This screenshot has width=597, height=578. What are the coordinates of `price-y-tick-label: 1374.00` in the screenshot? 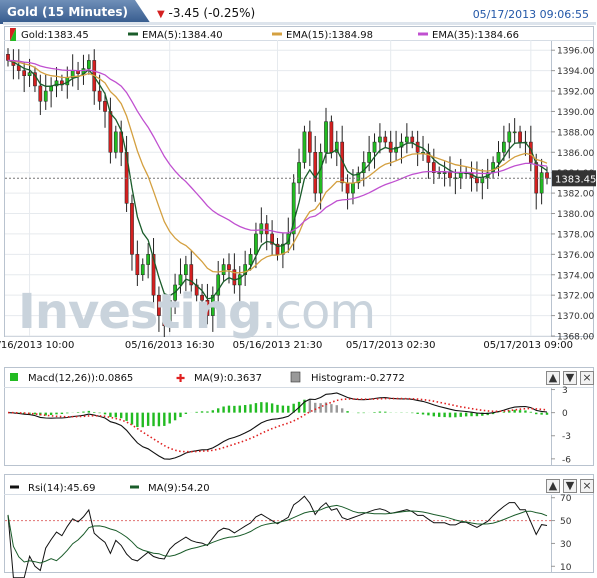 It's located at (575, 276).